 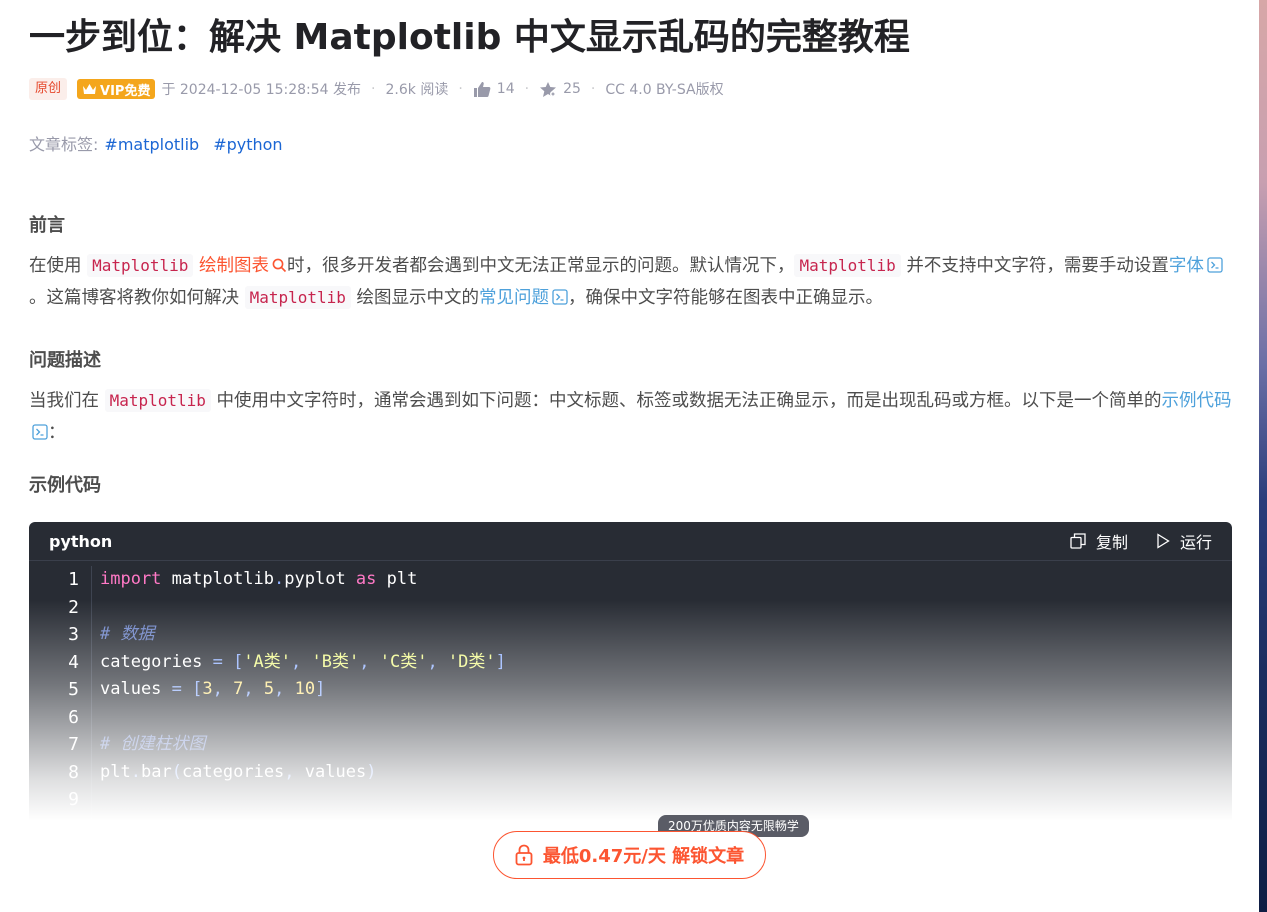 I want to click on code-line: 6, so click(x=630, y=717).